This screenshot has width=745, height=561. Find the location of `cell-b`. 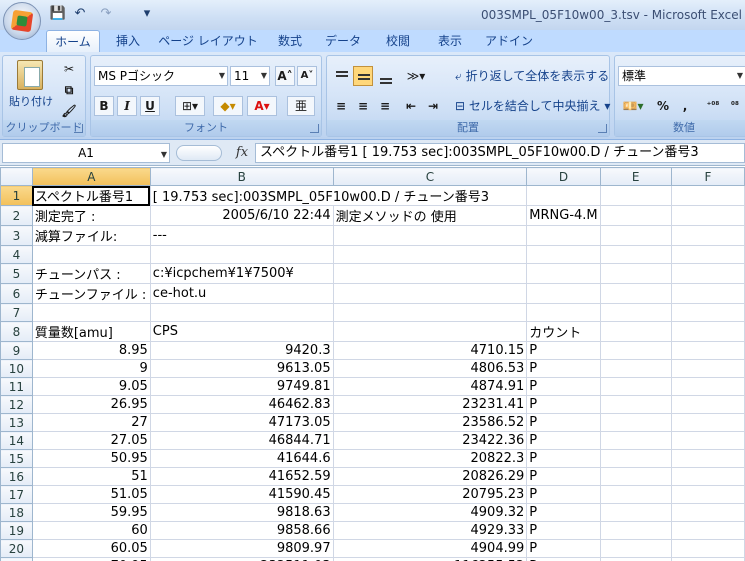

cell-b is located at coordinates (241, 254).